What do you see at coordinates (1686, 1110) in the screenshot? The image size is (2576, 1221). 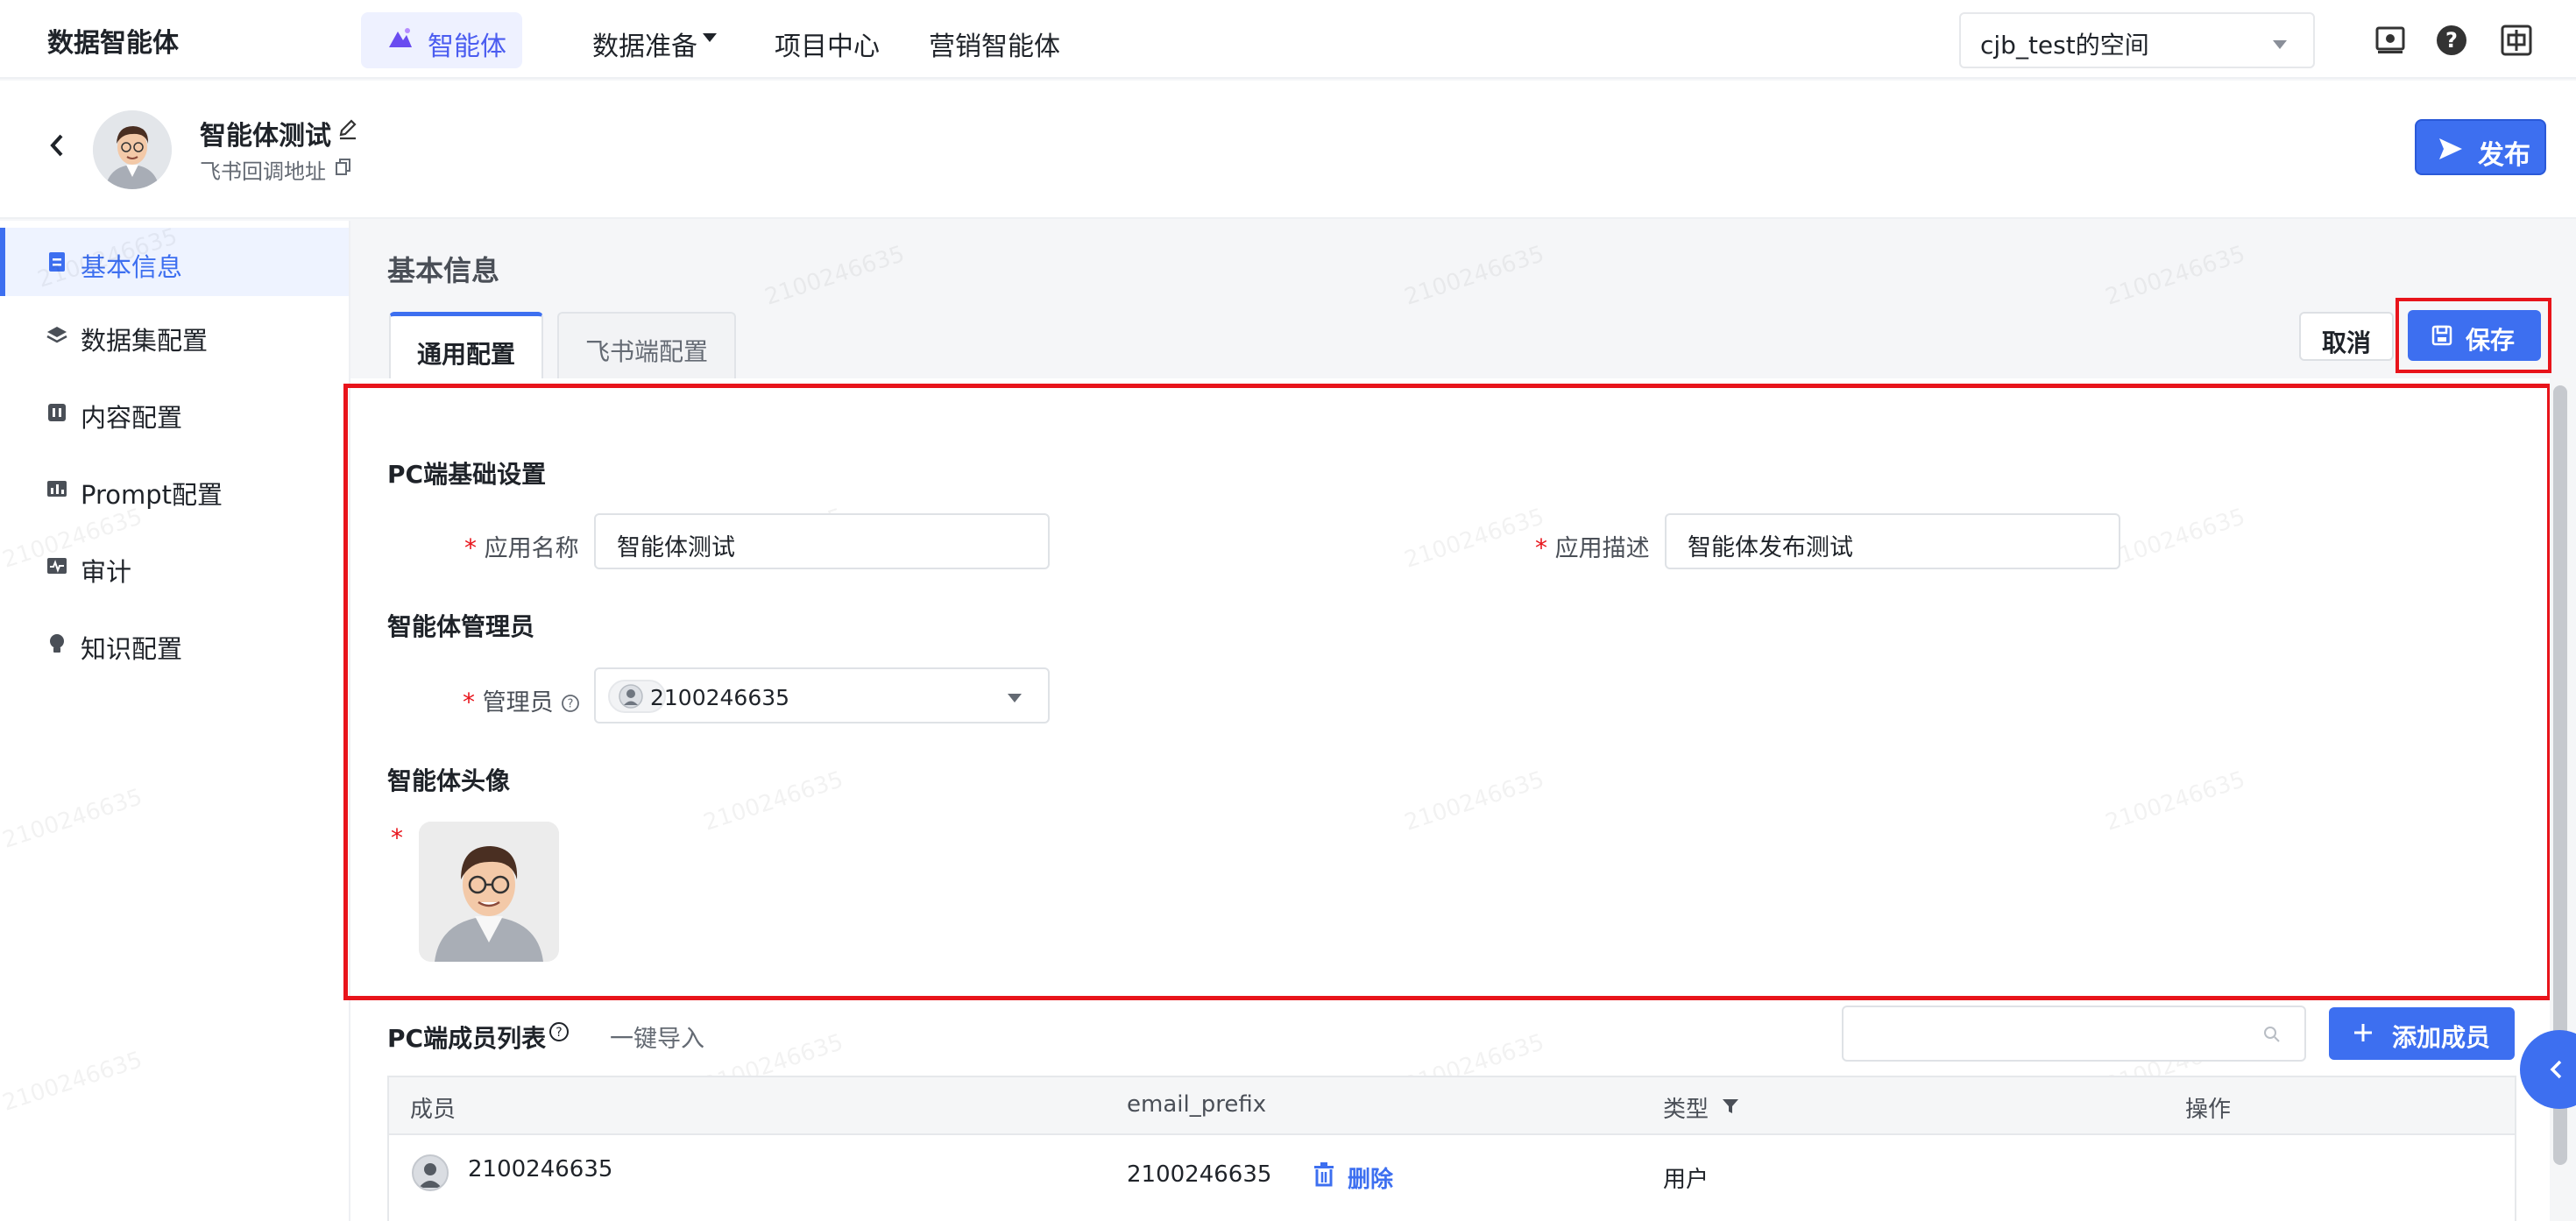 I see `column-header-type: 类型` at bounding box center [1686, 1110].